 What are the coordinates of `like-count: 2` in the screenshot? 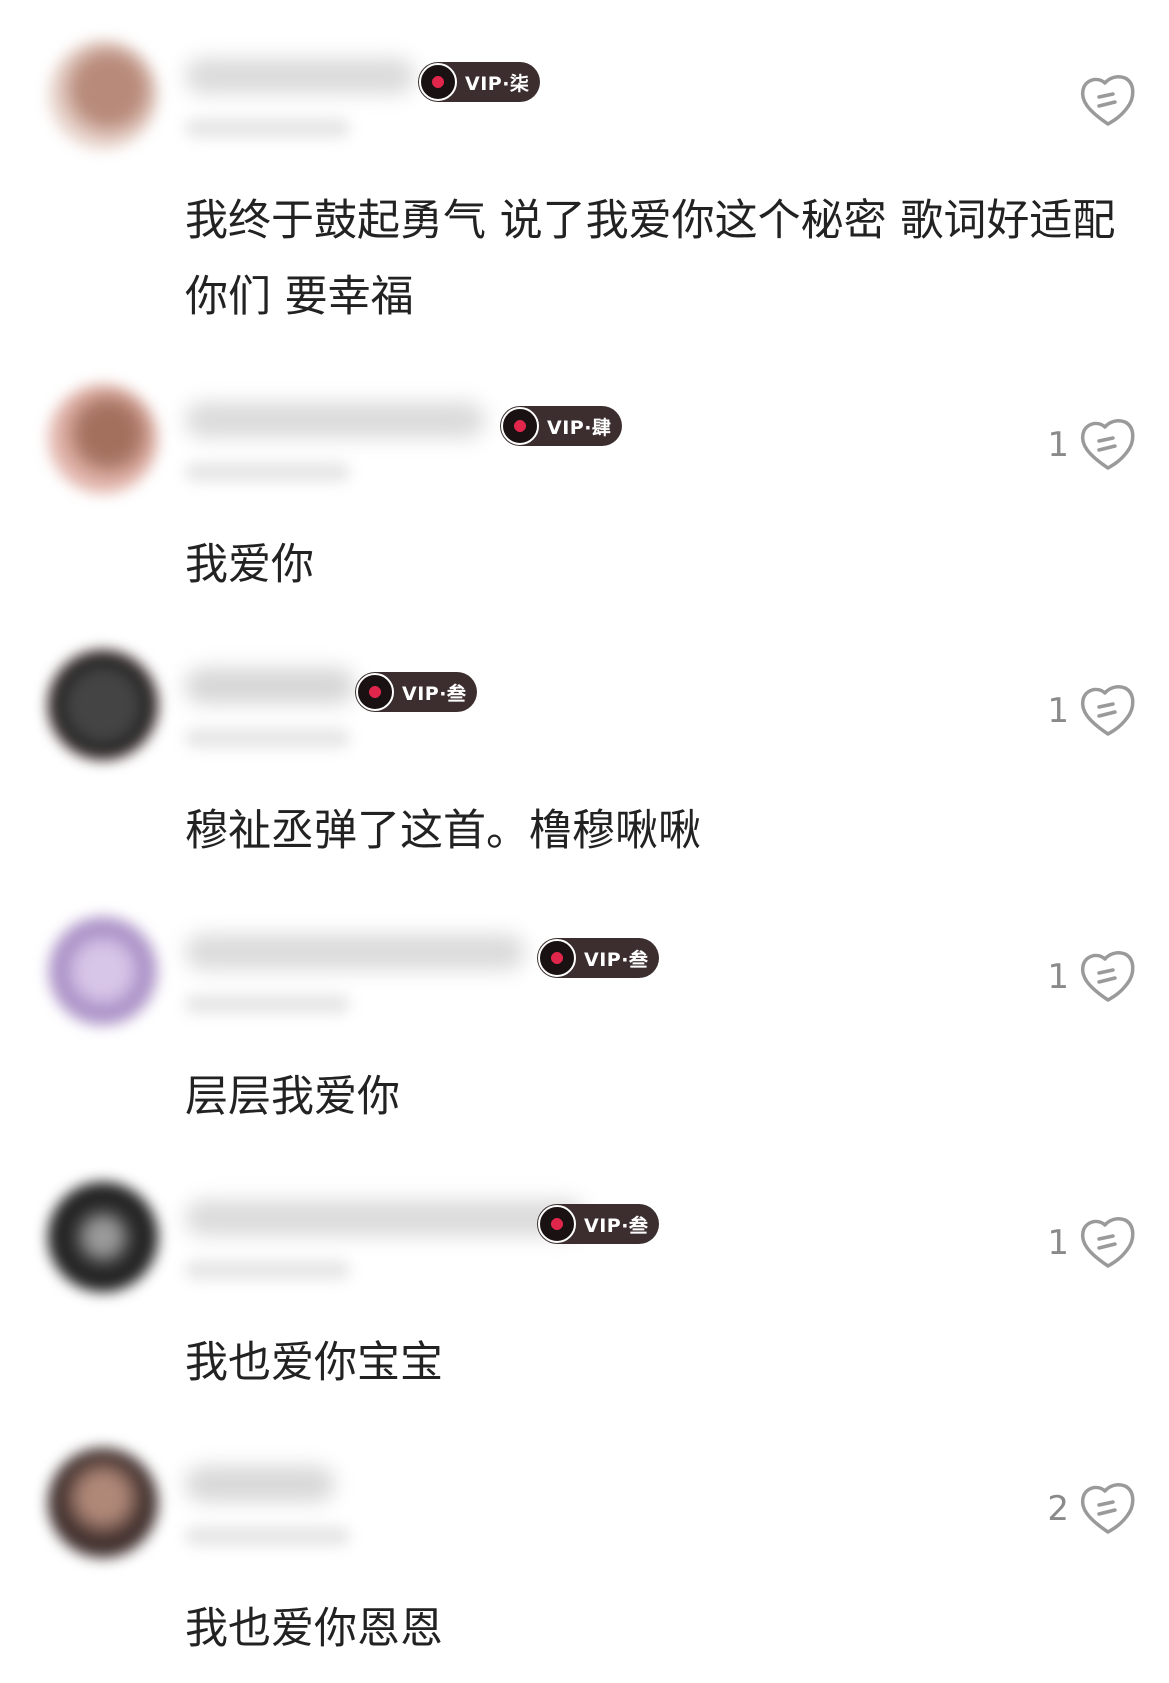 It's located at (1058, 1509).